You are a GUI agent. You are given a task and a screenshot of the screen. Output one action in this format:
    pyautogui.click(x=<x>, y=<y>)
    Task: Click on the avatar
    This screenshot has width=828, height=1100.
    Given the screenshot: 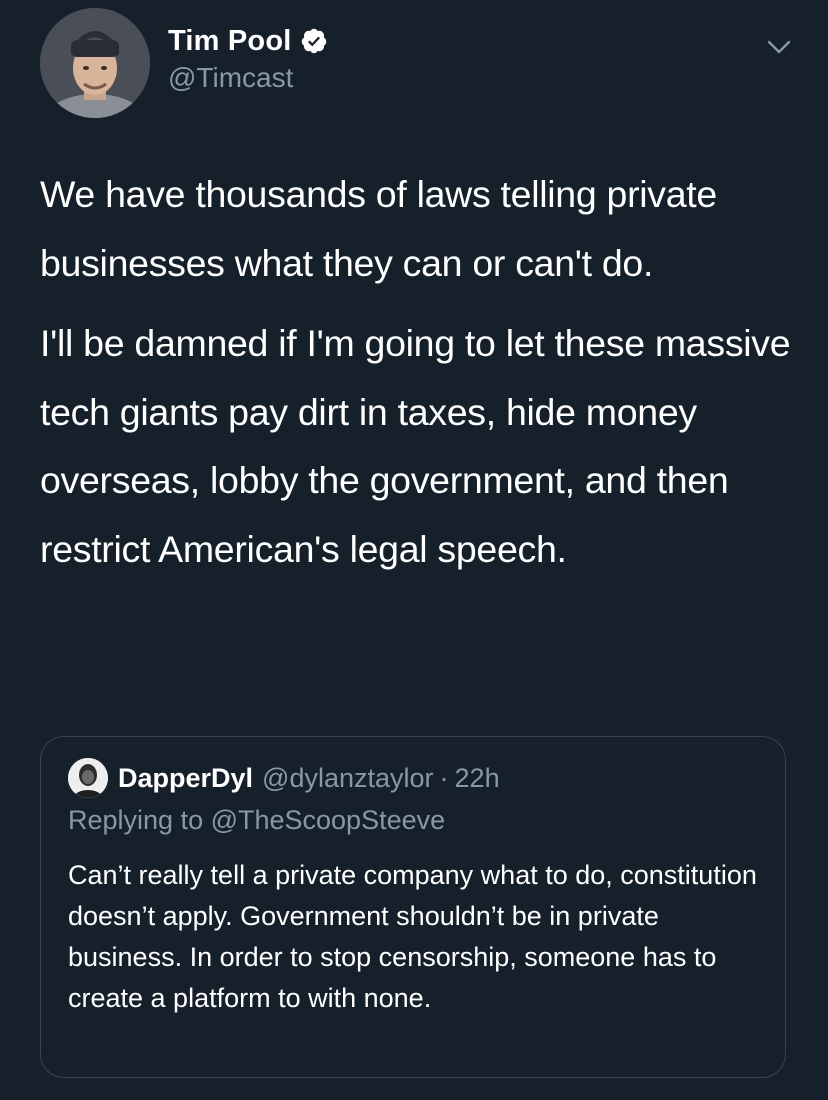 What is the action you would take?
    pyautogui.click(x=95, y=63)
    